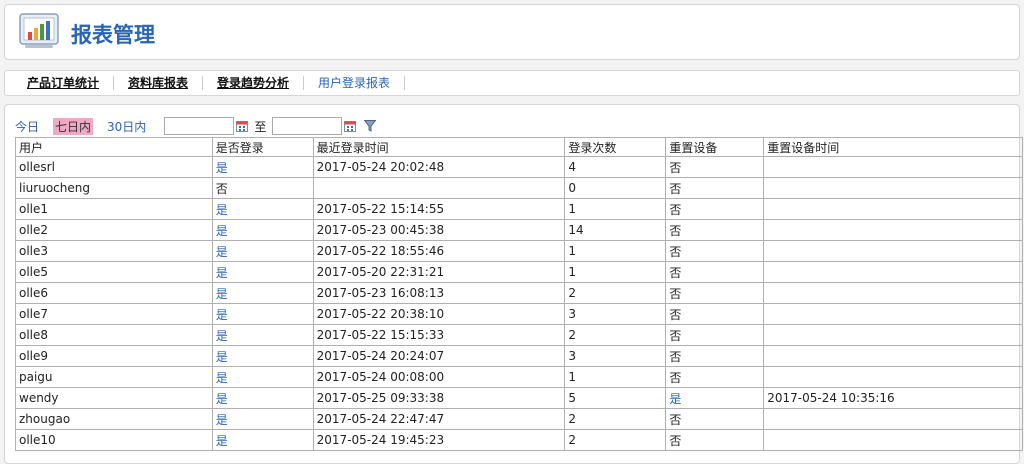 The width and height of the screenshot is (1024, 464). Describe the element at coordinates (615, 147) in the screenshot. I see `column-header: 登录次数` at that location.